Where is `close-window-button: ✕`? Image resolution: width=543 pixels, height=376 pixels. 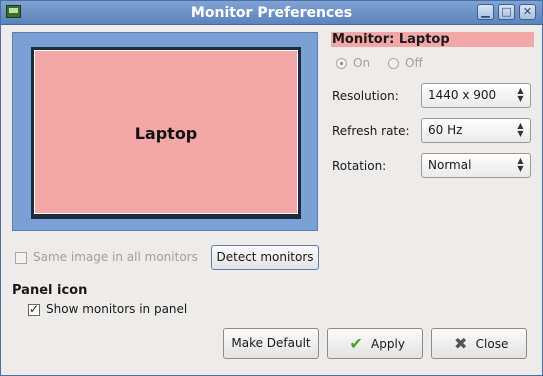 close-window-button: ✕ is located at coordinates (527, 12).